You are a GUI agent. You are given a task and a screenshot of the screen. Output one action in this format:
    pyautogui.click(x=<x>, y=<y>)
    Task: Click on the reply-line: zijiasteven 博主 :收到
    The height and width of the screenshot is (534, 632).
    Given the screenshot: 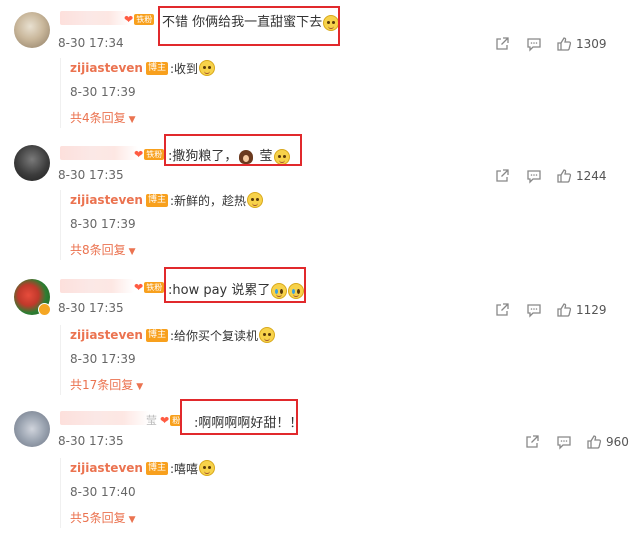 What is the action you would take?
    pyautogui.click(x=340, y=68)
    